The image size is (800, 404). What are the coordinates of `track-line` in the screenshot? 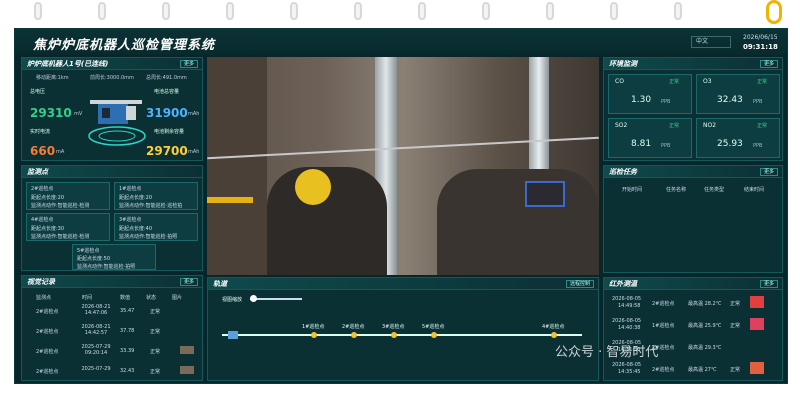 It's located at (402, 335).